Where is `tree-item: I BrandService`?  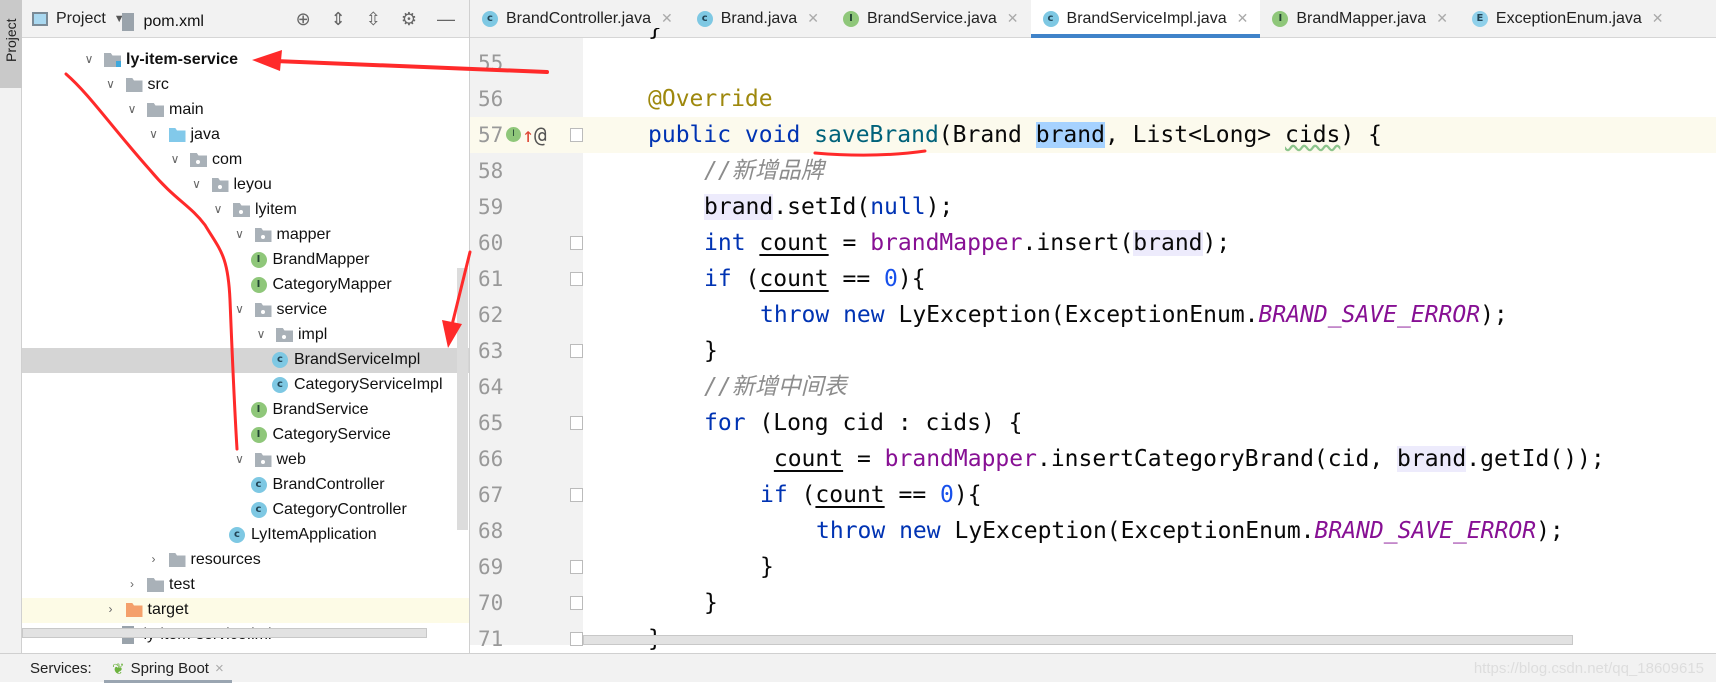 tree-item: I BrandService is located at coordinates (245, 410).